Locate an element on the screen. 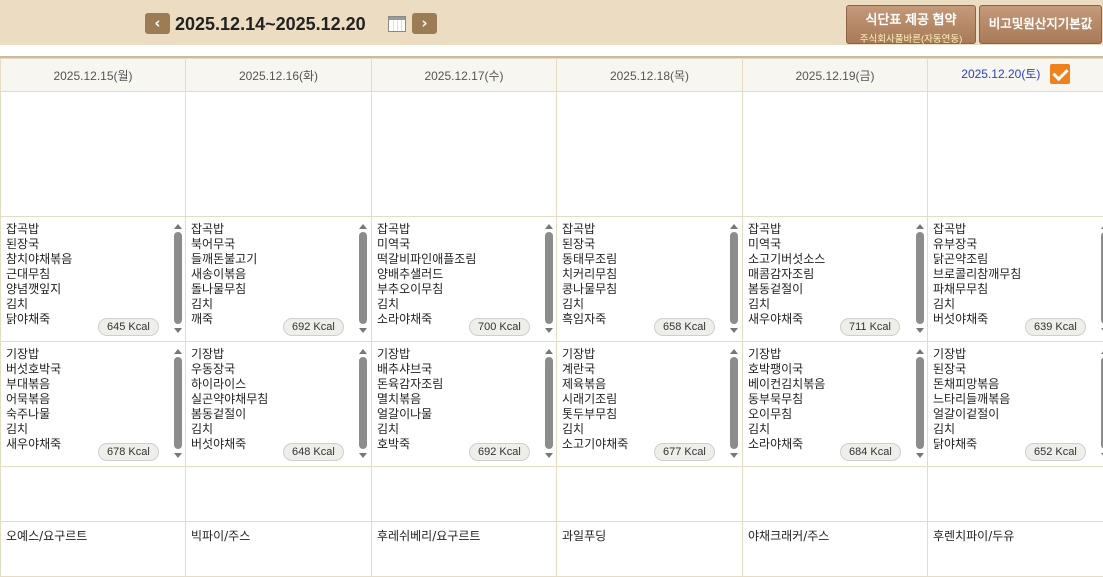 The width and height of the screenshot is (1103, 577). dinner-cell: 기장밥호박팽이국베이컨김치볶음동부묵무침오이무침김치소라야채죽684 Kcal is located at coordinates (835, 404).